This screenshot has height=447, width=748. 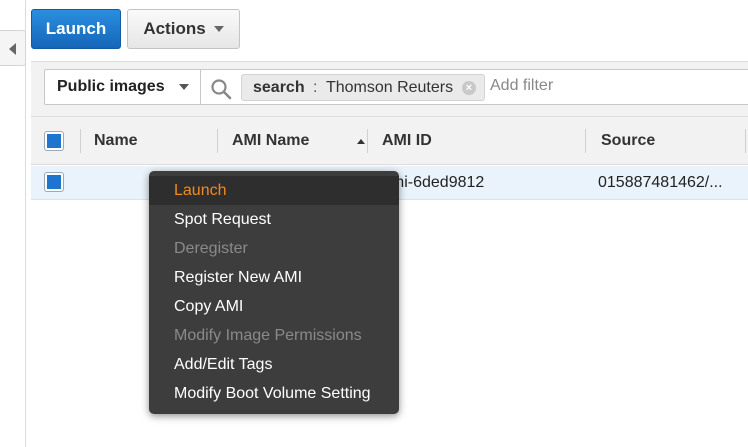 I want to click on row-checkbox, so click(x=54, y=182).